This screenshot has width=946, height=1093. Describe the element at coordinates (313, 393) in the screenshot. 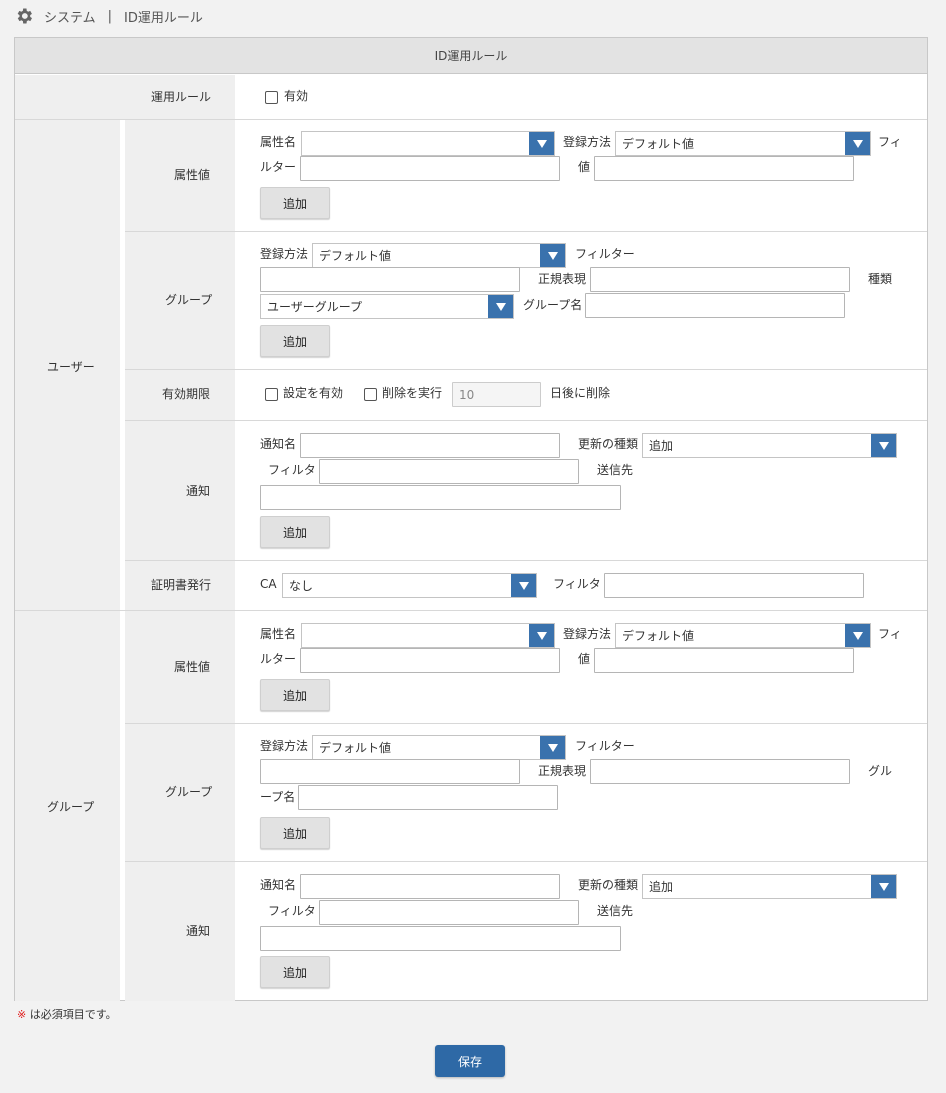

I see `expiry-enable-label: 設定を有効` at that location.